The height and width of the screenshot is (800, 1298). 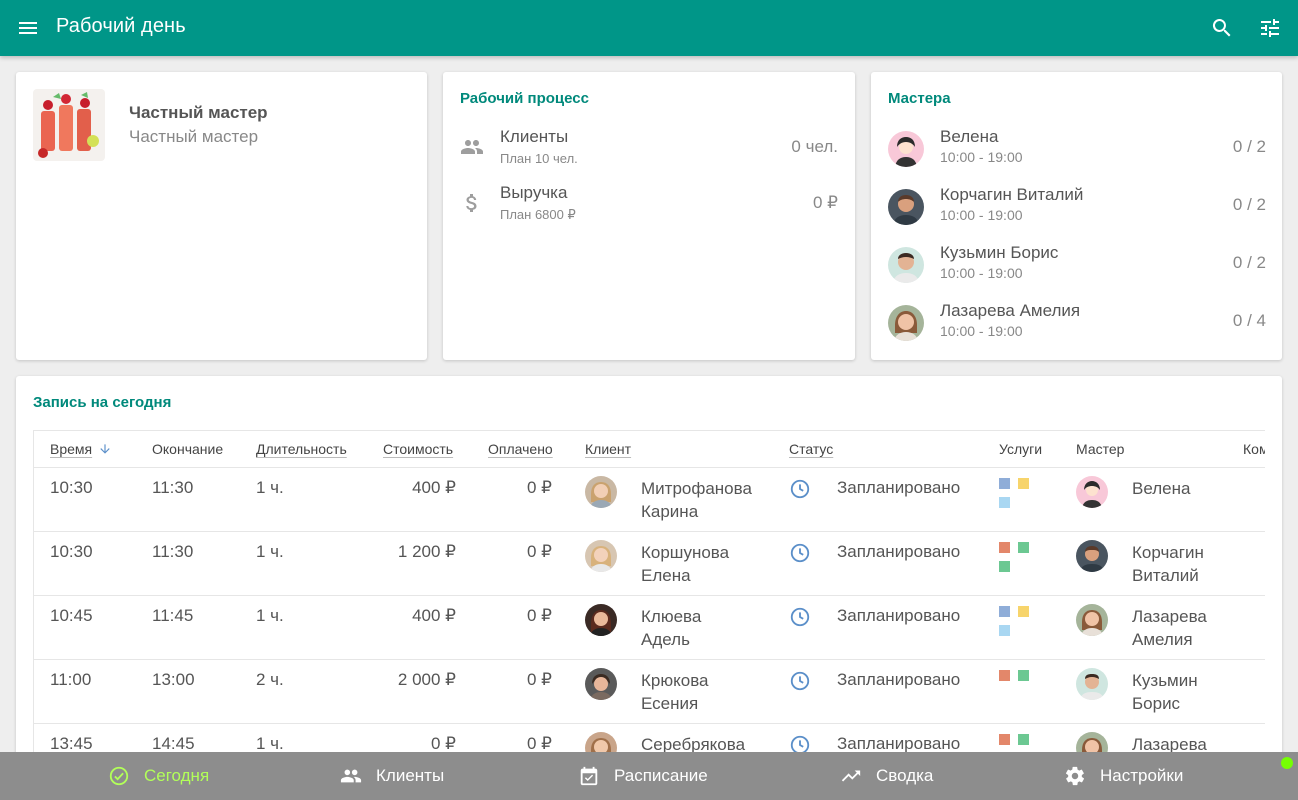 What do you see at coordinates (1270, 28) in the screenshot?
I see `tune-icon` at bounding box center [1270, 28].